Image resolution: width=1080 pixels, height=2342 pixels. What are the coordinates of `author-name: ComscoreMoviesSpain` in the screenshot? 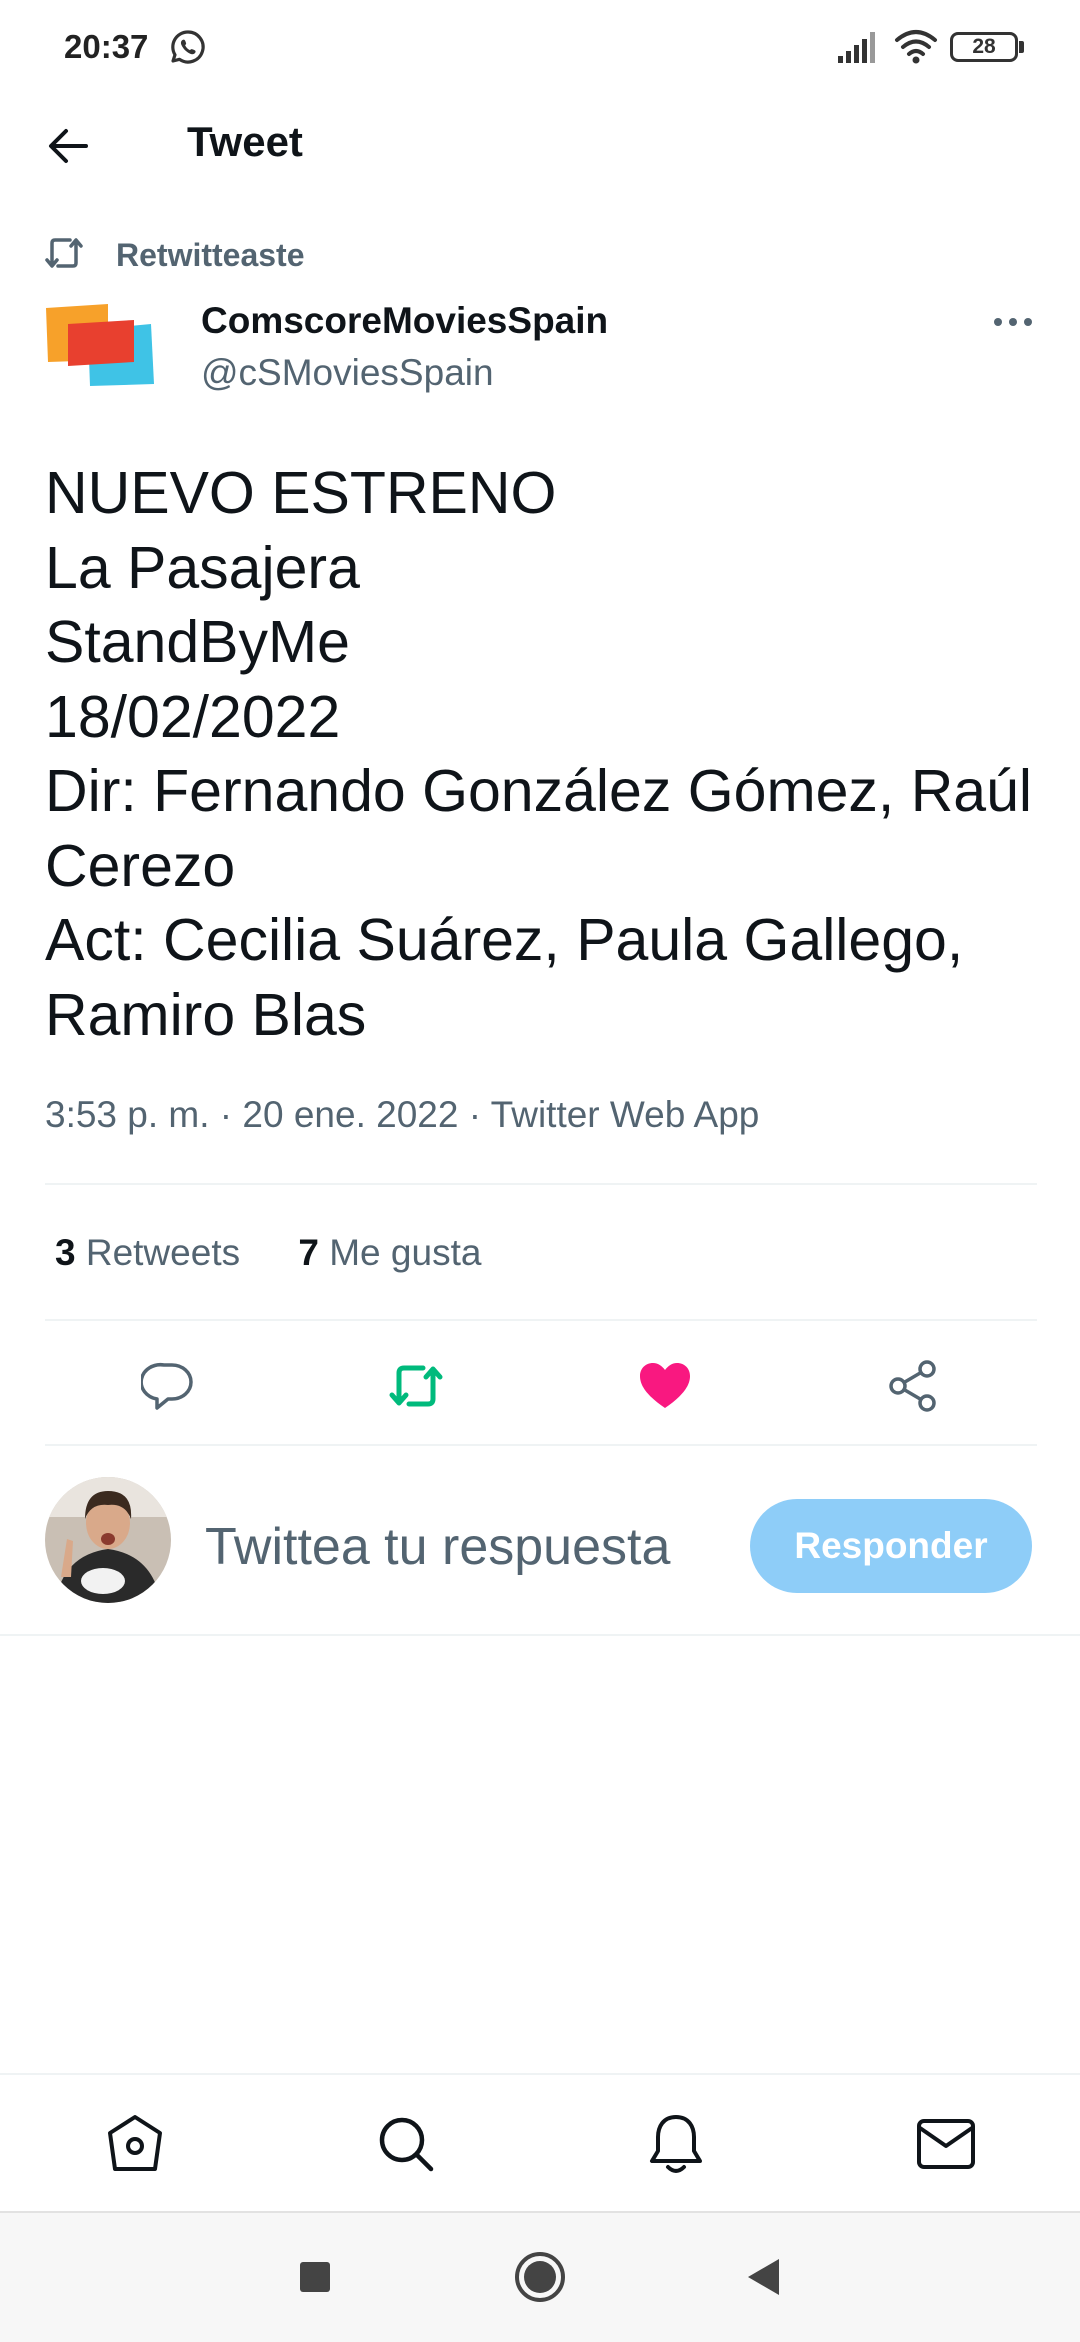 It's located at (404, 321).